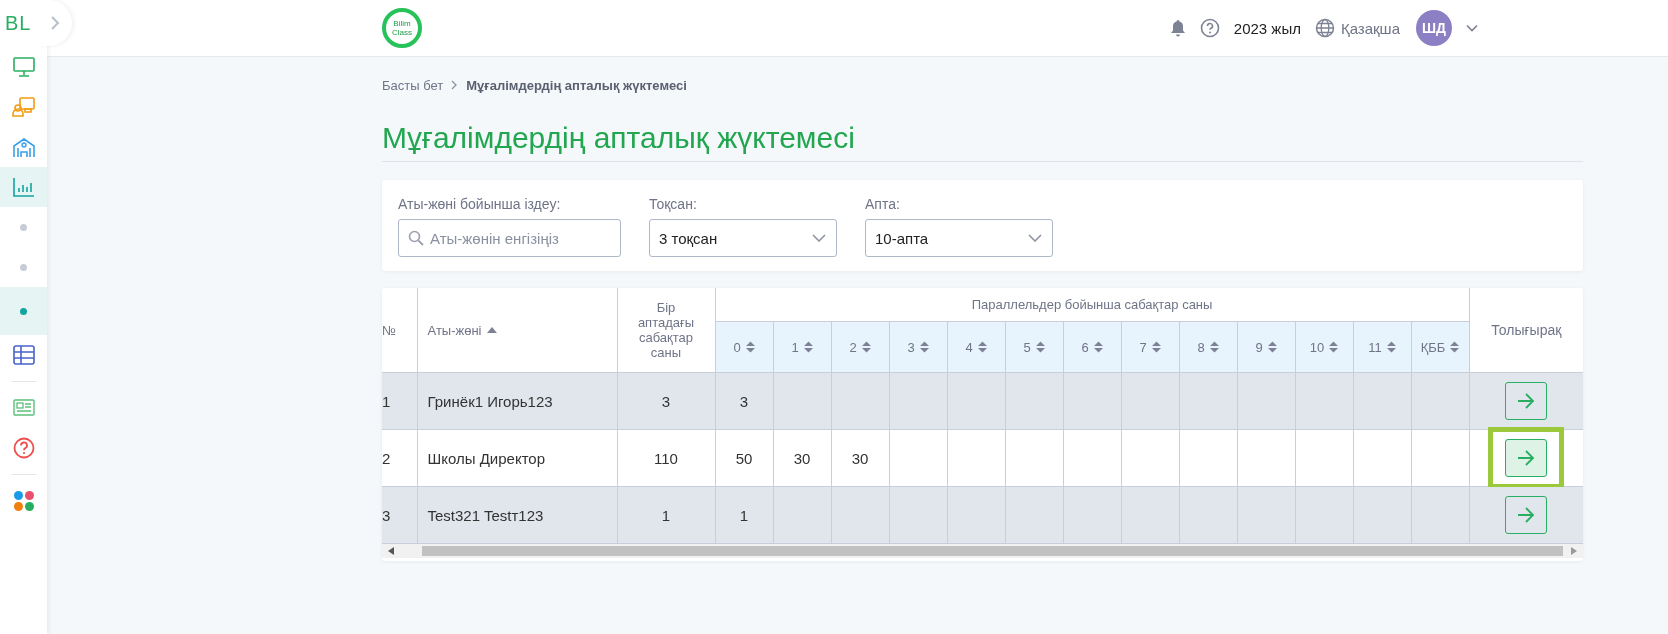 The image size is (1668, 634). Describe the element at coordinates (744, 458) in the screenshot. I see `table-cell: 50` at that location.